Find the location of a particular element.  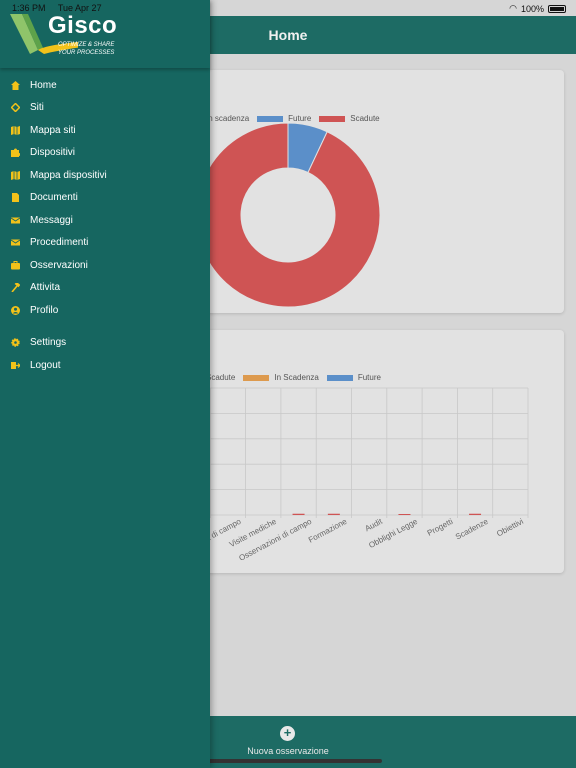

menu-item-label: Logout is located at coordinates (45, 365).